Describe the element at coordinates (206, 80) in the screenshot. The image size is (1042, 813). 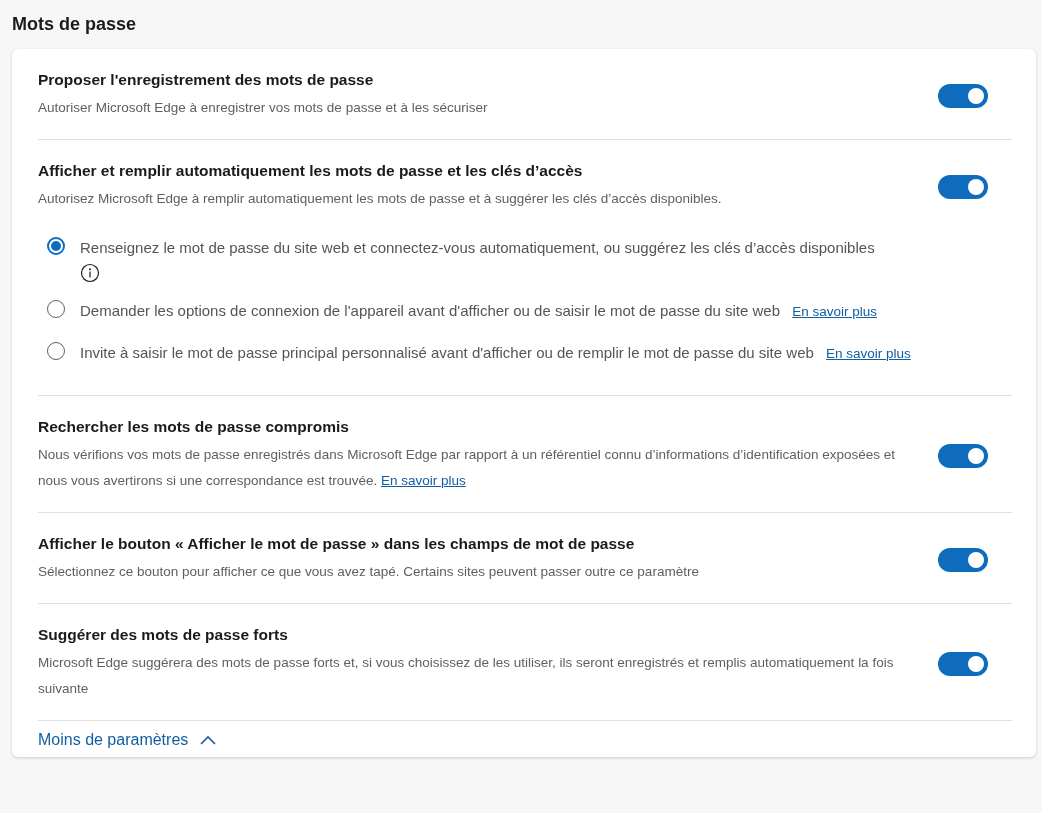
I see `setting-title: Proposer l'enregistrement des mots de passe` at that location.